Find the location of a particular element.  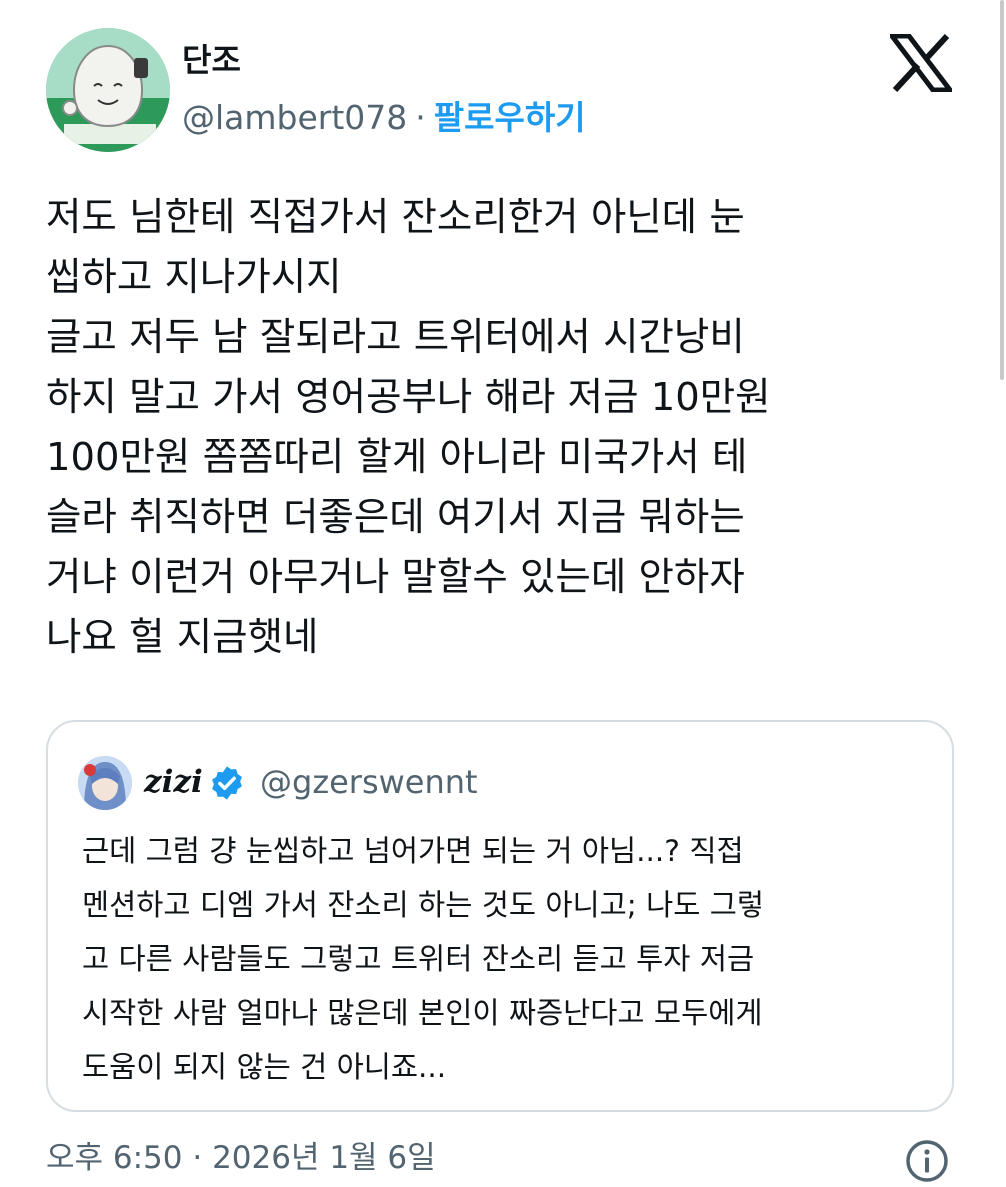

follow-button: 팔로우하기 is located at coordinates (510, 117).